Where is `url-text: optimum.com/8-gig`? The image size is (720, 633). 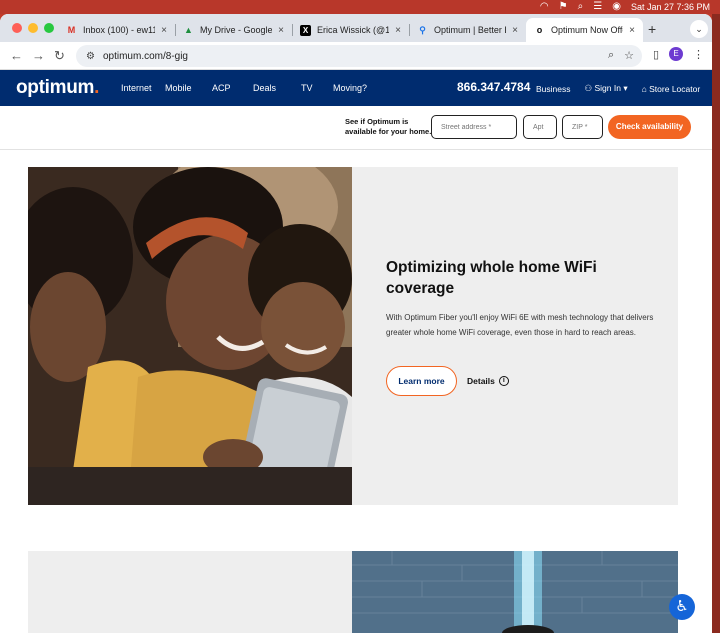 url-text: optimum.com/8-gig is located at coordinates (145, 56).